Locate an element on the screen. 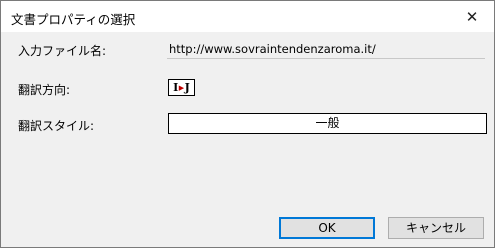 The width and height of the screenshot is (495, 248). ok-button: OK is located at coordinates (327, 228).